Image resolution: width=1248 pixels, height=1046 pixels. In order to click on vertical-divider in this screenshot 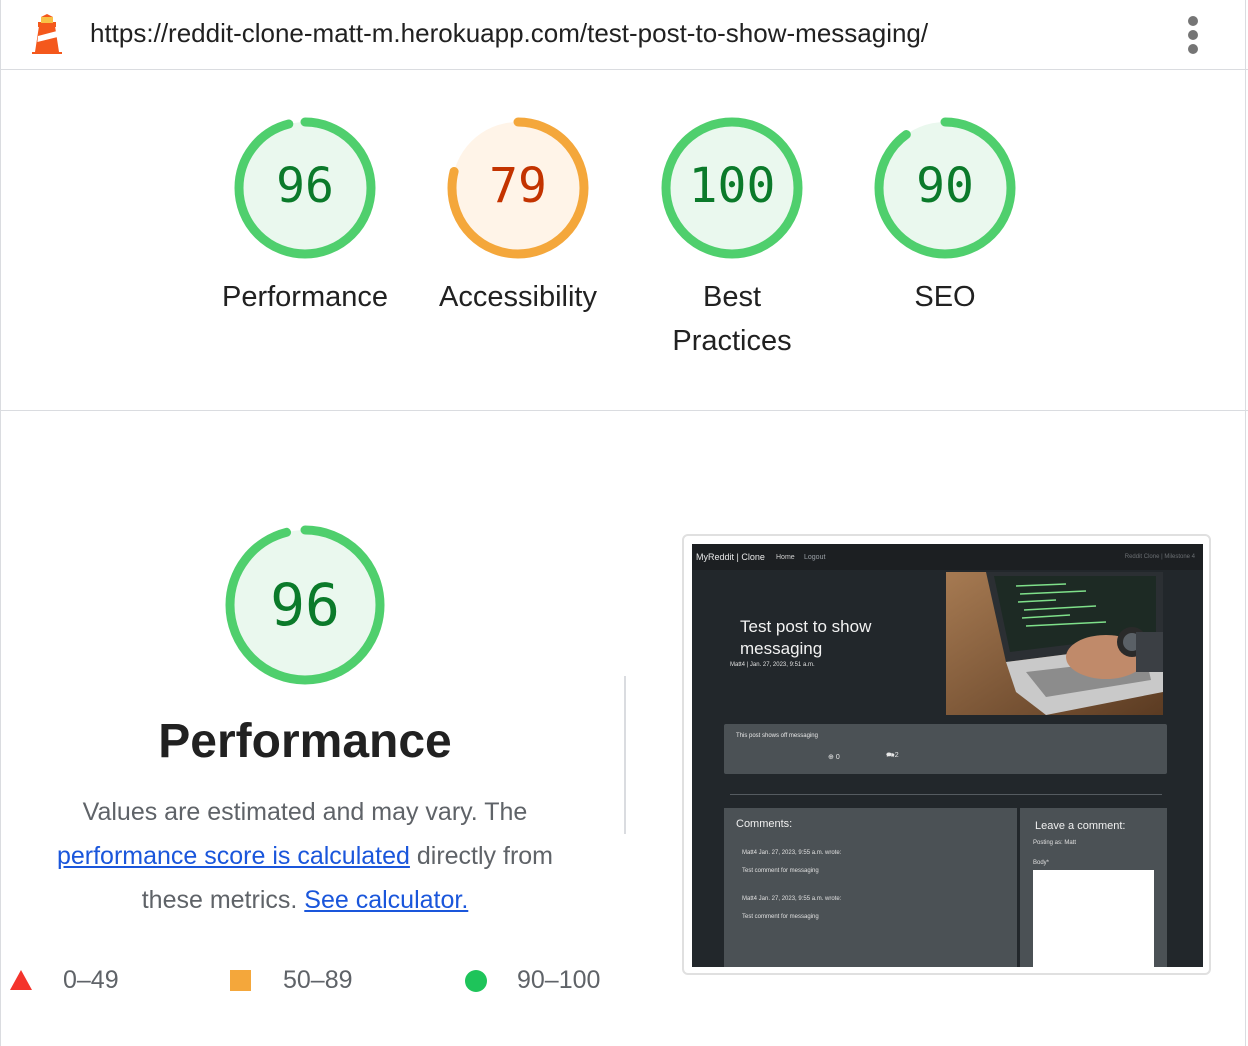, I will do `click(625, 755)`.